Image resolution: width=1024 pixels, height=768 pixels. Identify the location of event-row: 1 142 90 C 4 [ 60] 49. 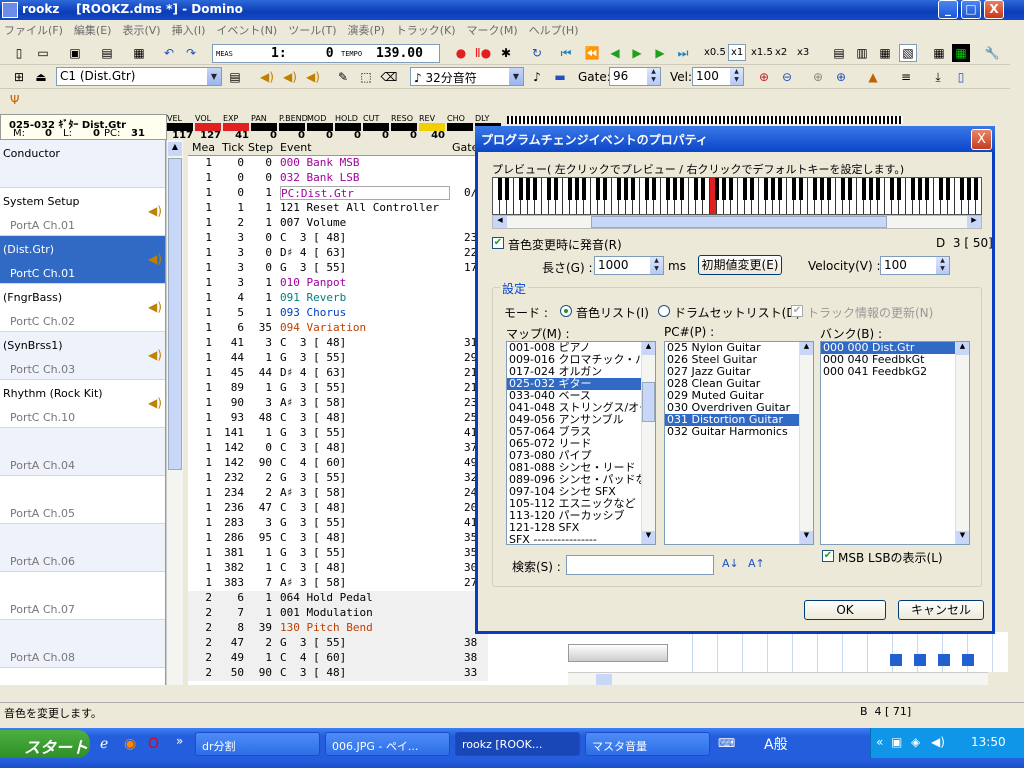
(338, 463).